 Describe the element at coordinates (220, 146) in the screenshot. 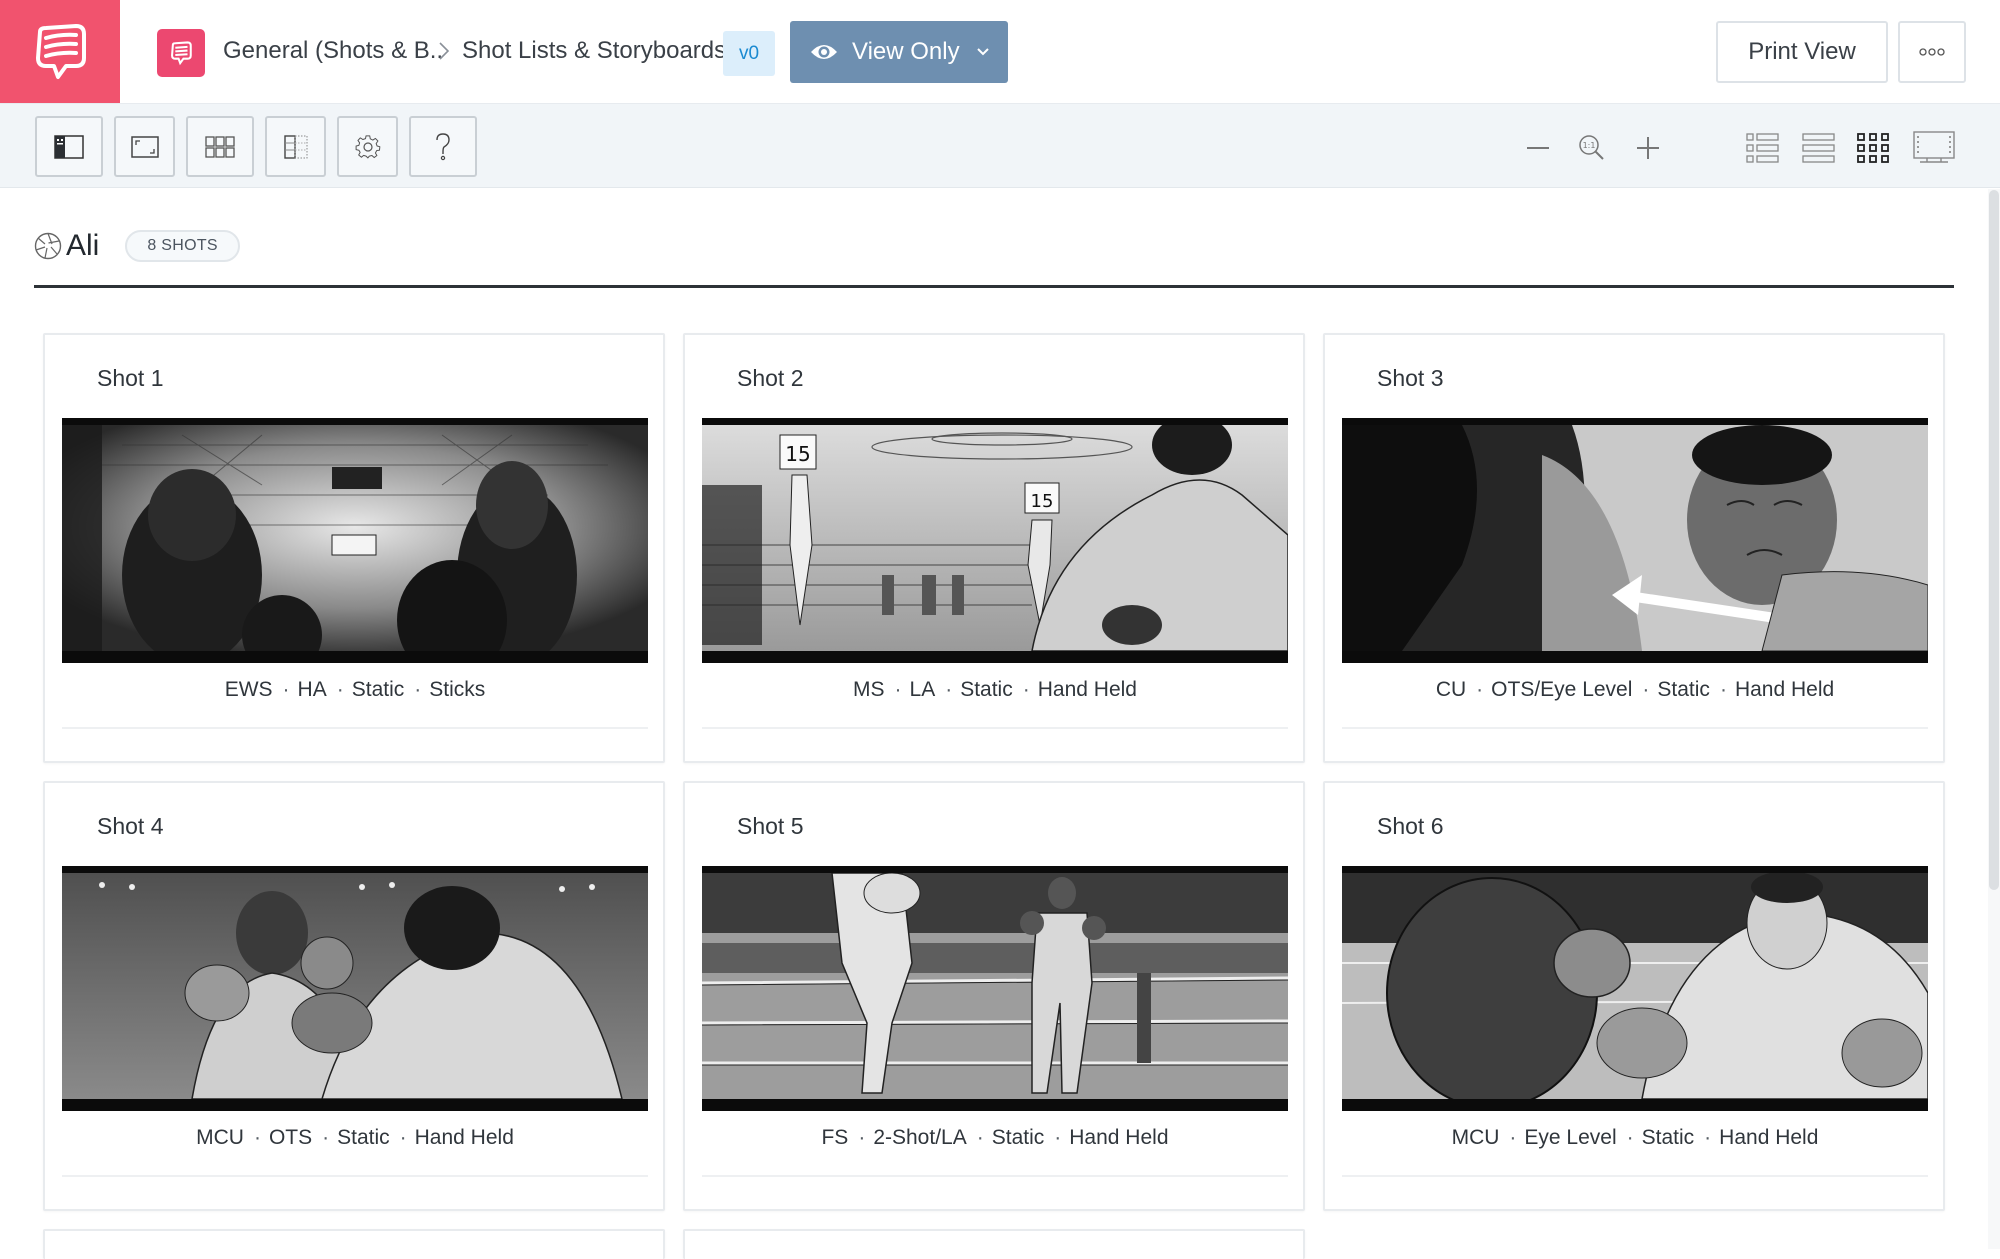

I see `grid-layout-button` at that location.